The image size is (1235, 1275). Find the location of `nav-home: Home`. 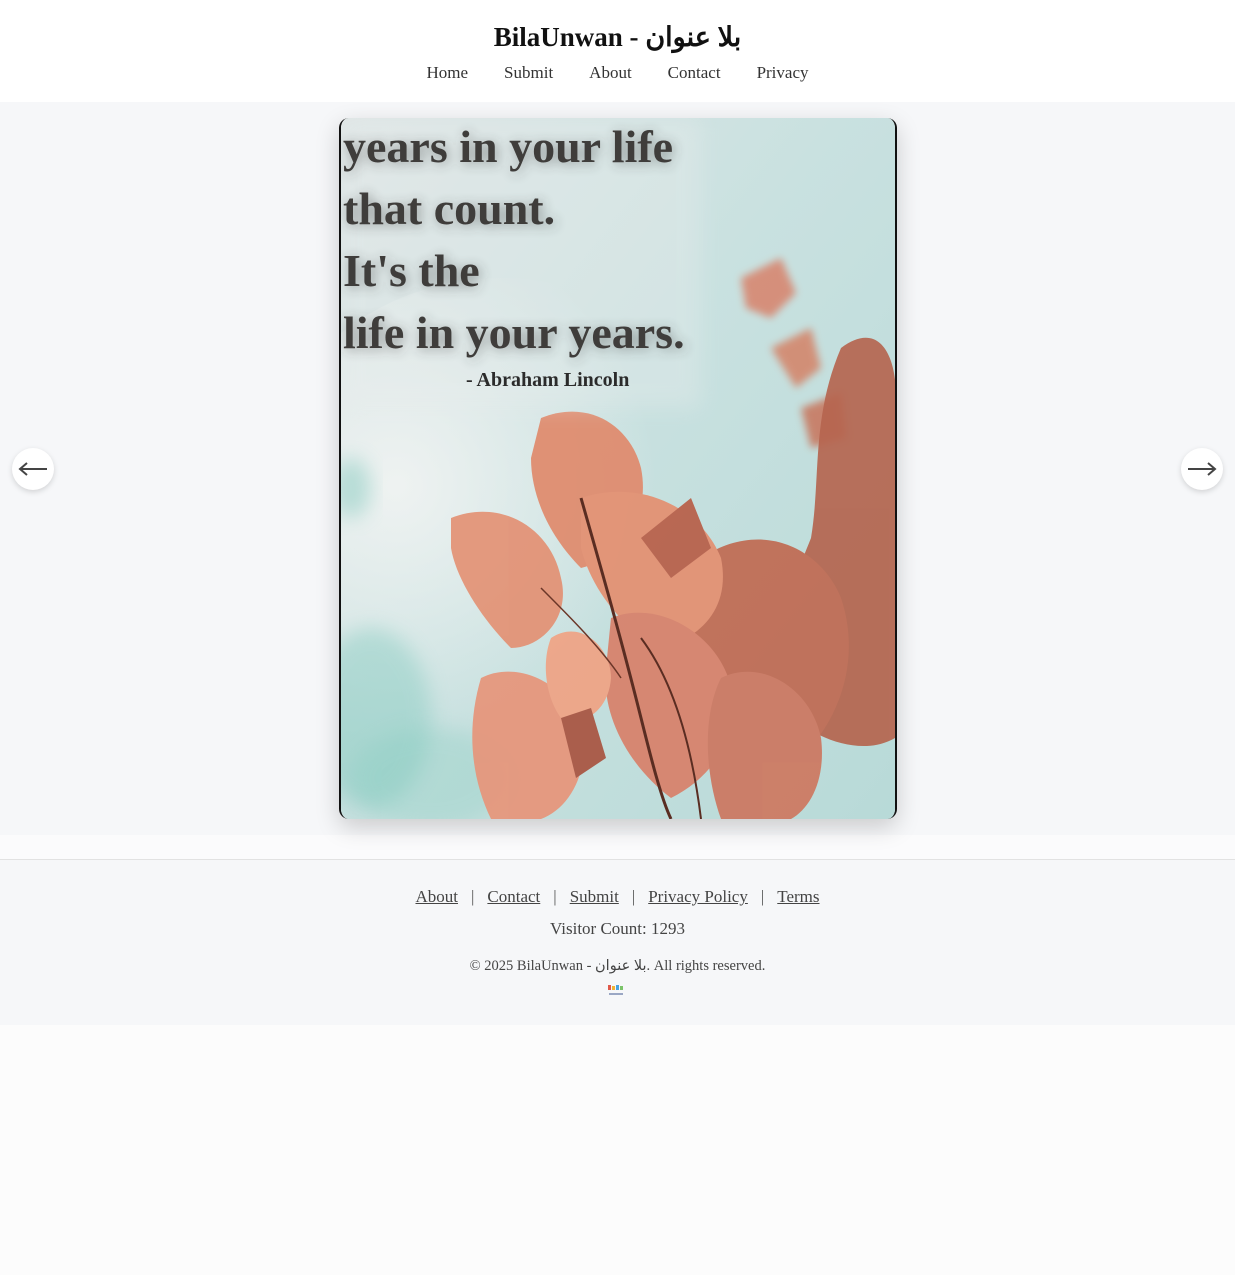

nav-home: Home is located at coordinates (448, 73).